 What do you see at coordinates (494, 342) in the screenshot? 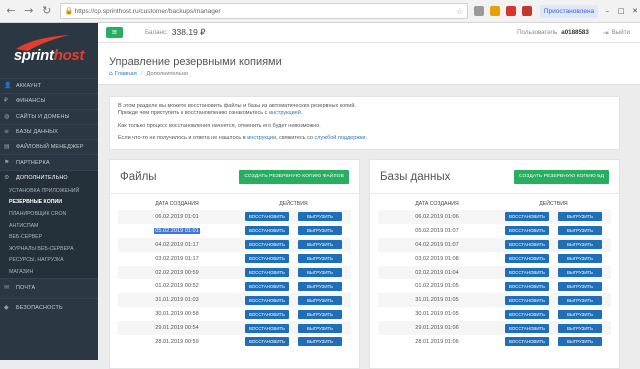
I see `table-row: 28.01.2019 01:06 Восстановить Выгрузить` at bounding box center [494, 342].